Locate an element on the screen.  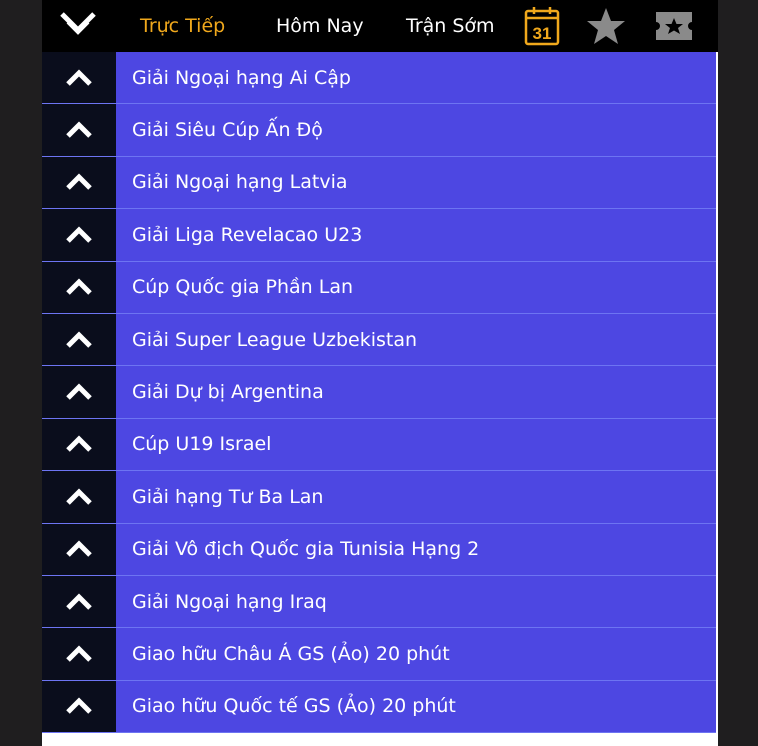
tab-truc-tiep: Trực Tiếp is located at coordinates (182, 26).